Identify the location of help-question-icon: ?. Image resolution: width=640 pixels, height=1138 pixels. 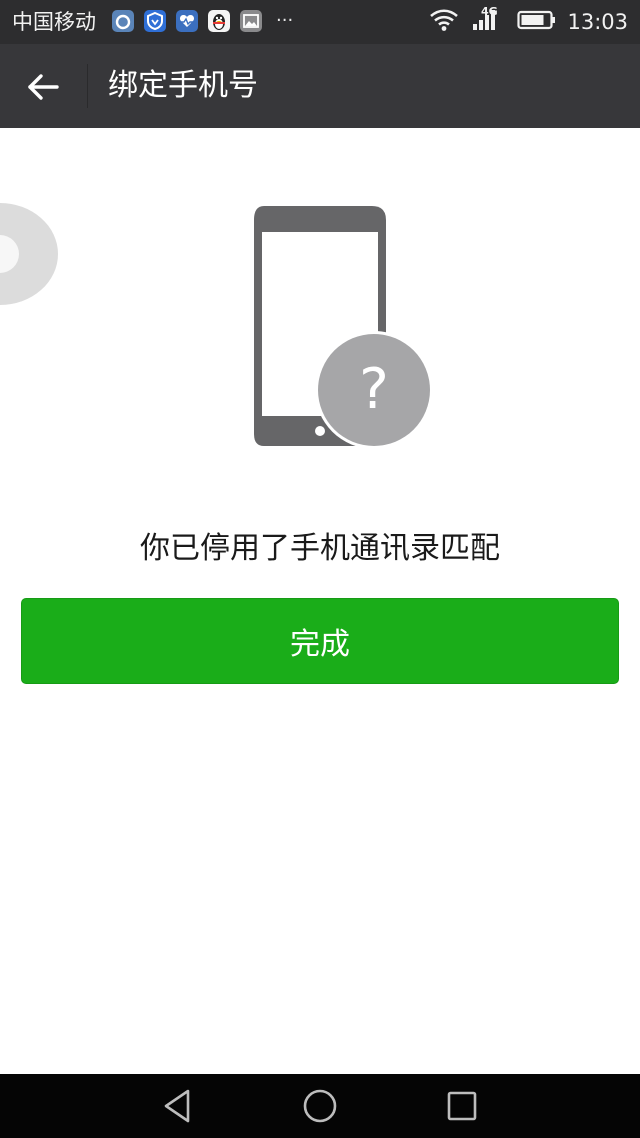
(374, 389).